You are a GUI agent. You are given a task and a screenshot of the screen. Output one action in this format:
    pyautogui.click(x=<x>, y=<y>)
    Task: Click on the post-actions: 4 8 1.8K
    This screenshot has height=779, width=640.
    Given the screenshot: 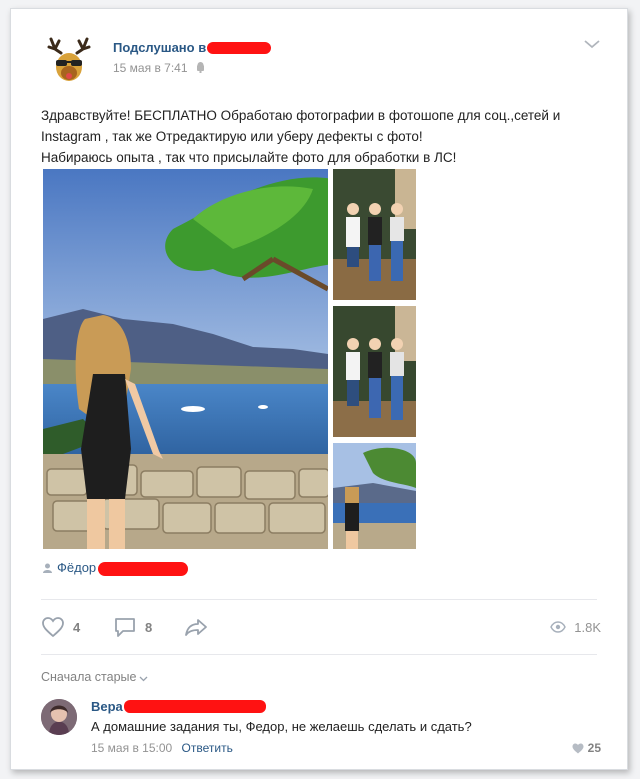 What is the action you would take?
    pyautogui.click(x=321, y=627)
    